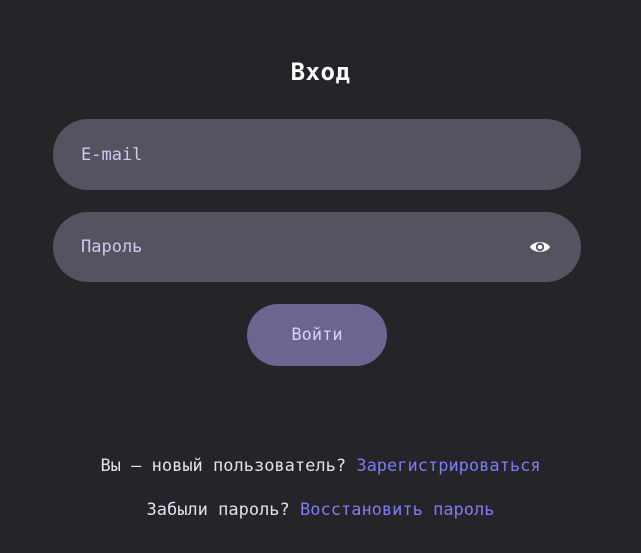 The width and height of the screenshot is (641, 553). Describe the element at coordinates (540, 247) in the screenshot. I see `eye-icon` at that location.